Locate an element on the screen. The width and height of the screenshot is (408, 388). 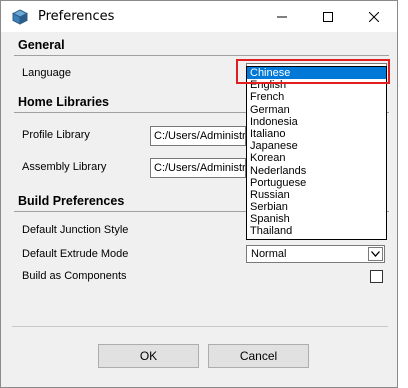
language-option: Thailand is located at coordinates (316, 231).